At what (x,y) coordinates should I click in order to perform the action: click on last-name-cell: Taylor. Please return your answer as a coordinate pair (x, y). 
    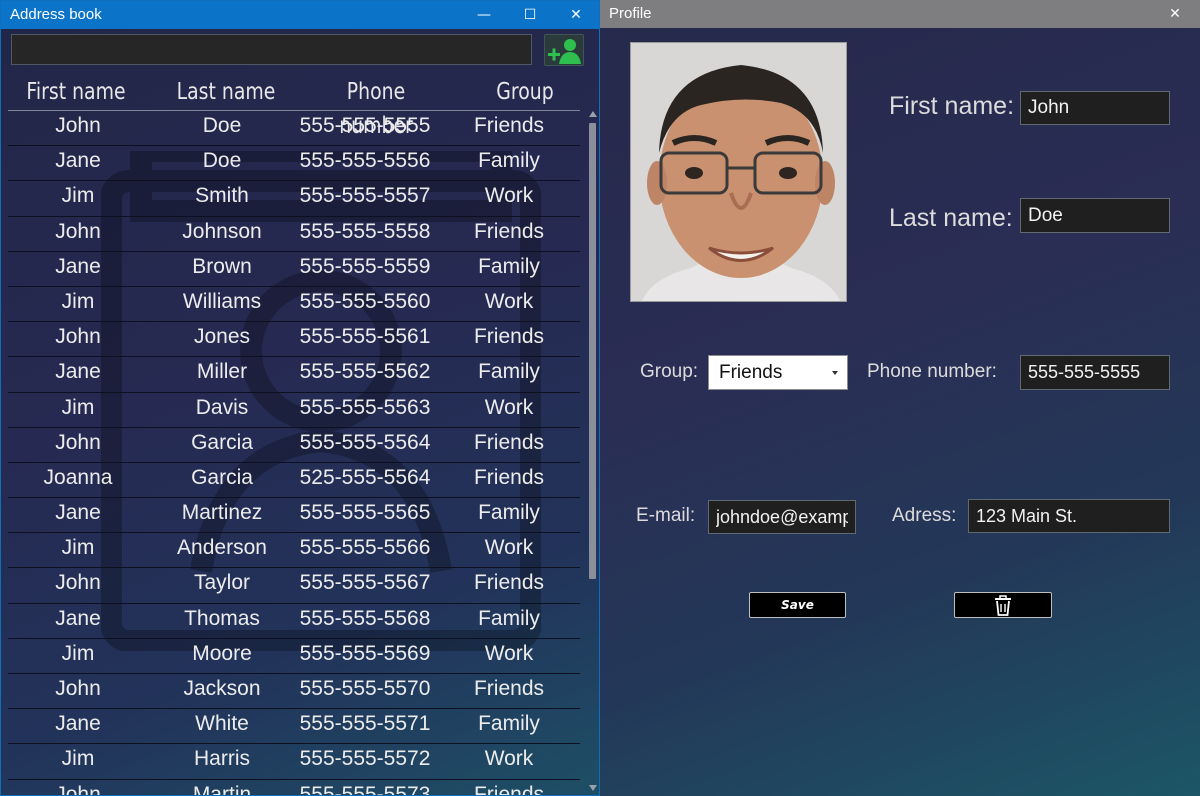
    Looking at the image, I should click on (222, 583).